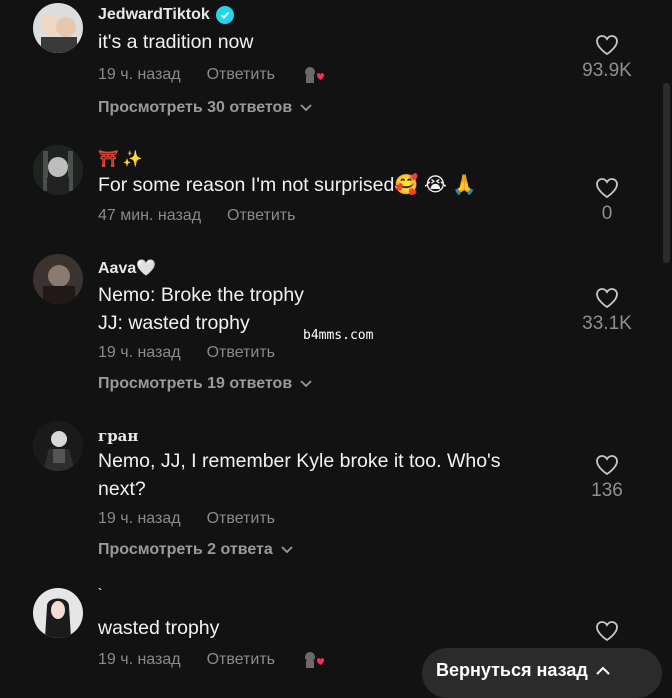  What do you see at coordinates (201, 295) in the screenshot?
I see `comment-text-line: Nemo: Broke the trophy` at bounding box center [201, 295].